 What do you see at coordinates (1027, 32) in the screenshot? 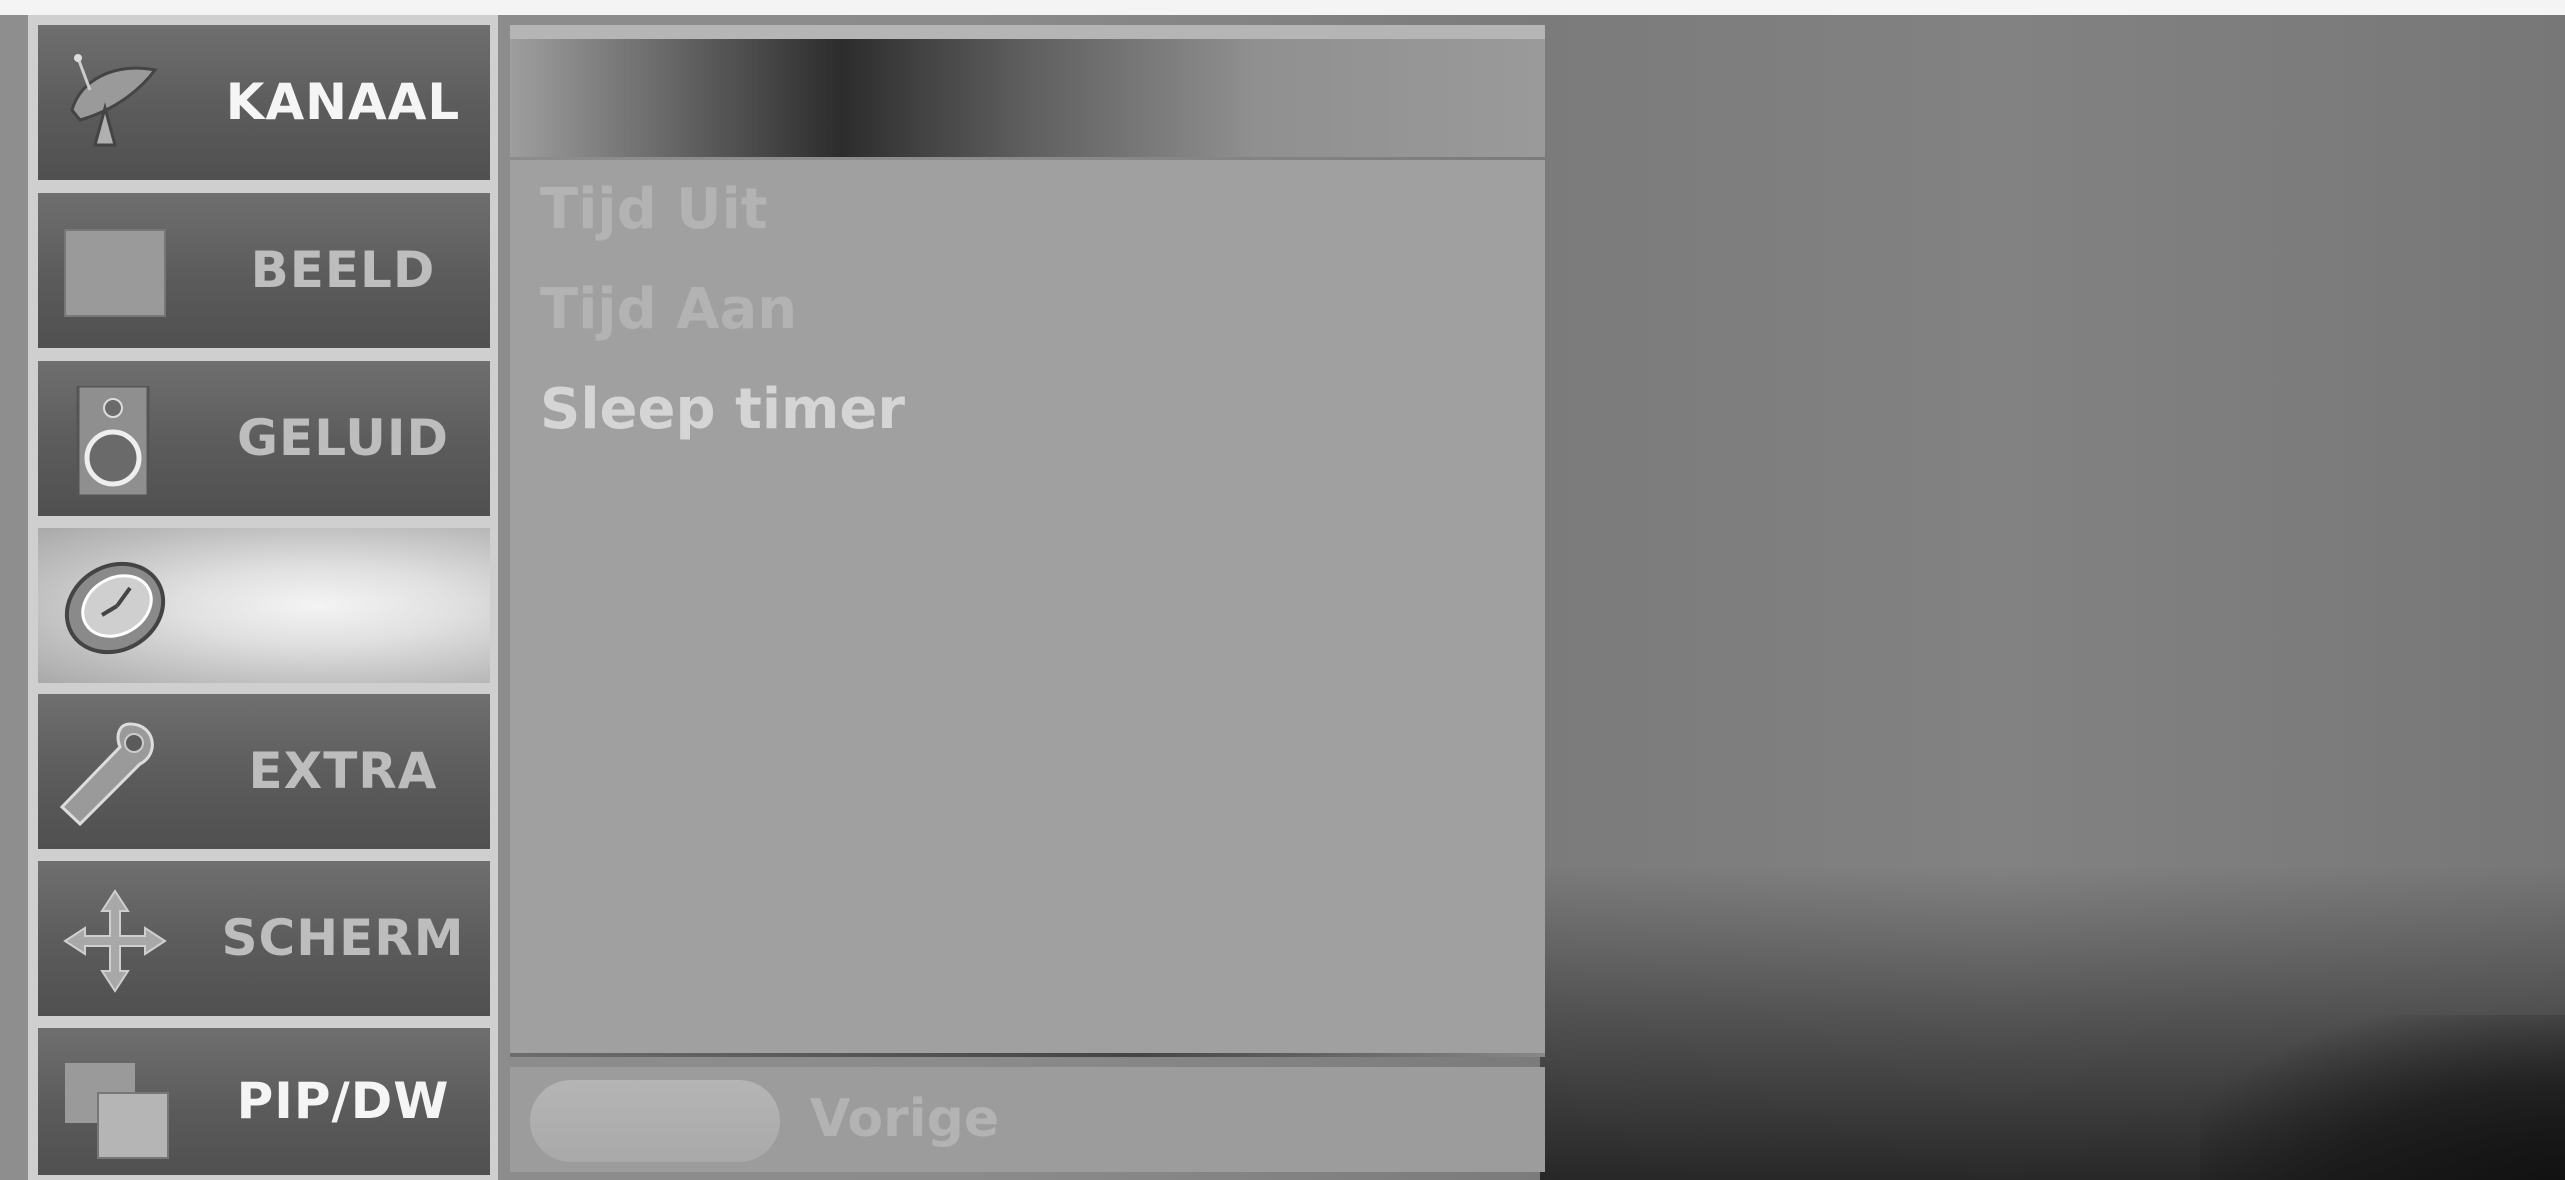
I see `submenu-header-edge` at bounding box center [1027, 32].